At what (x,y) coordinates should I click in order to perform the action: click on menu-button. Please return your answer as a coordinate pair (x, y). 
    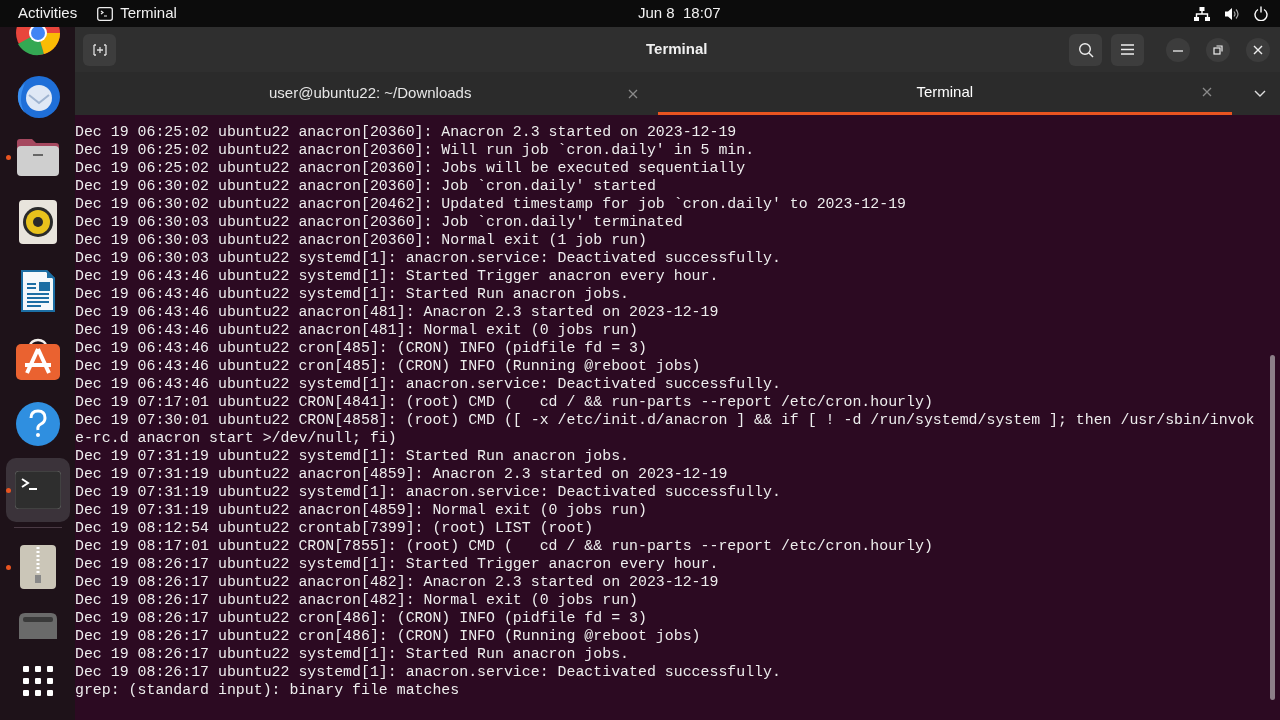
    Looking at the image, I should click on (1127, 49).